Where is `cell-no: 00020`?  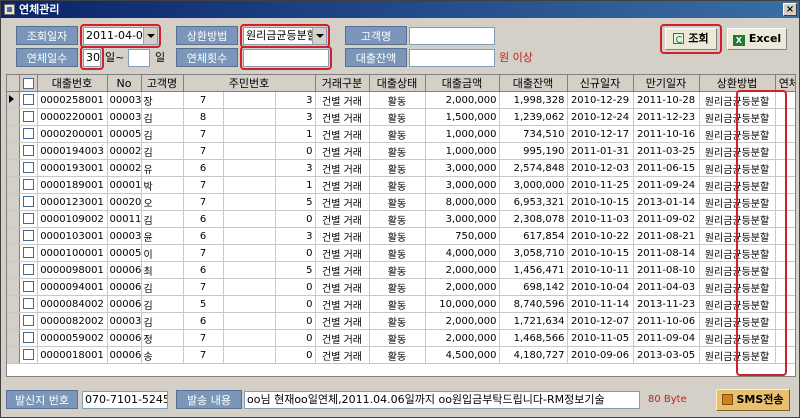 cell-no: 00020 is located at coordinates (124, 202).